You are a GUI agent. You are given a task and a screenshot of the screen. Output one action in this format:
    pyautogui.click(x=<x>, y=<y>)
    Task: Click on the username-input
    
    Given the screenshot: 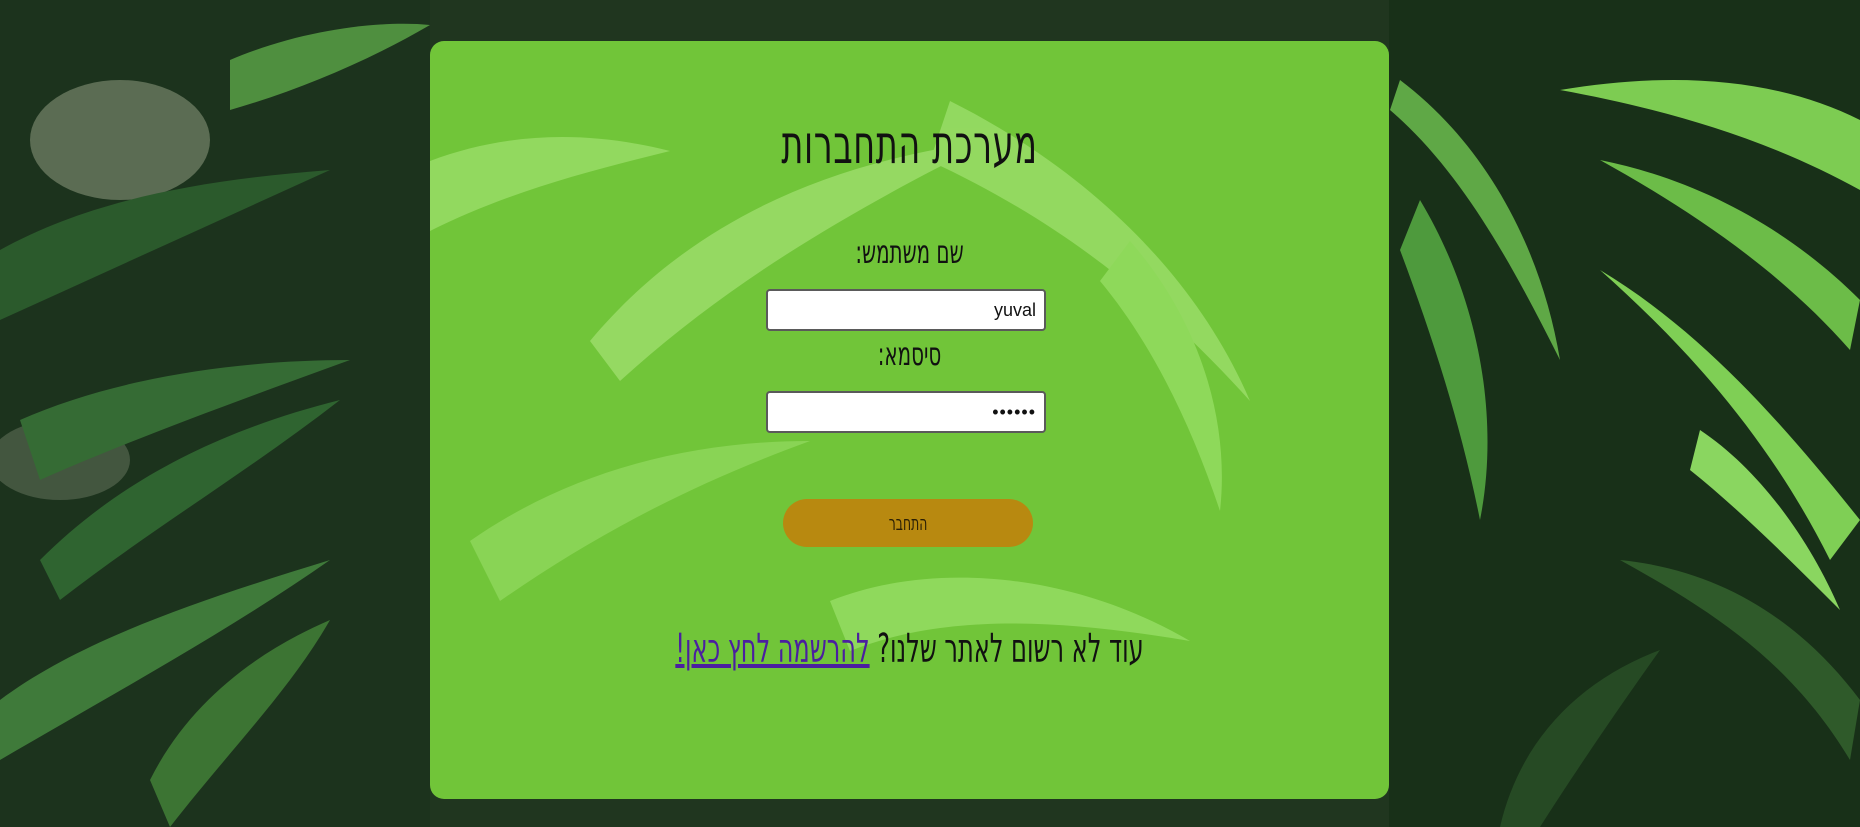 What is the action you would take?
    pyautogui.click(x=906, y=310)
    